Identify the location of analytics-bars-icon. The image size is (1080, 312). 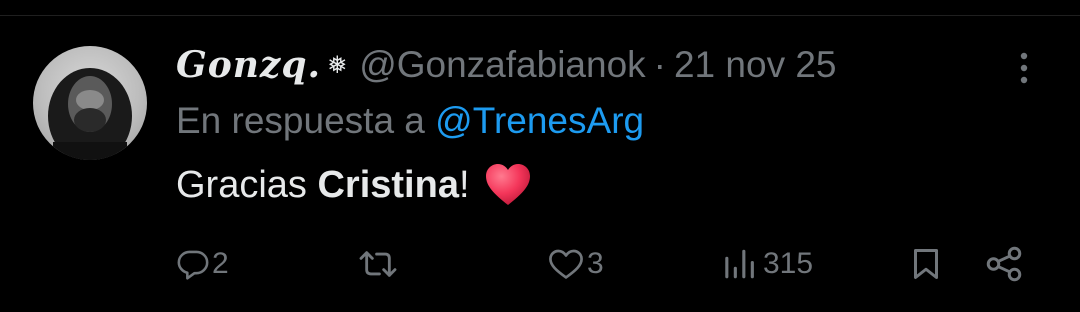
(739, 264).